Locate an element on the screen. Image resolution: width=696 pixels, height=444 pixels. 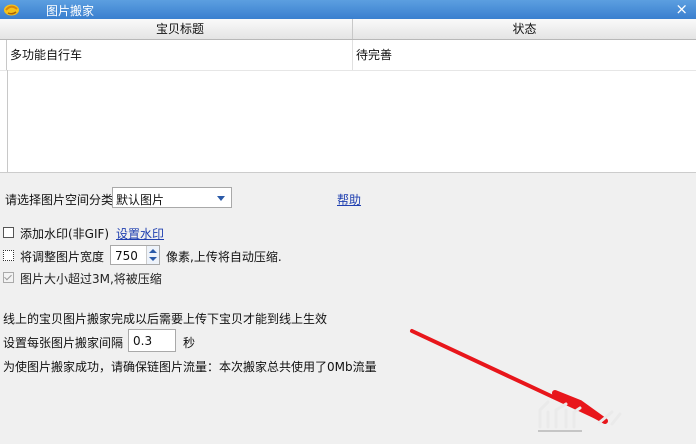
annotation-arrow is located at coordinates (516, 380).